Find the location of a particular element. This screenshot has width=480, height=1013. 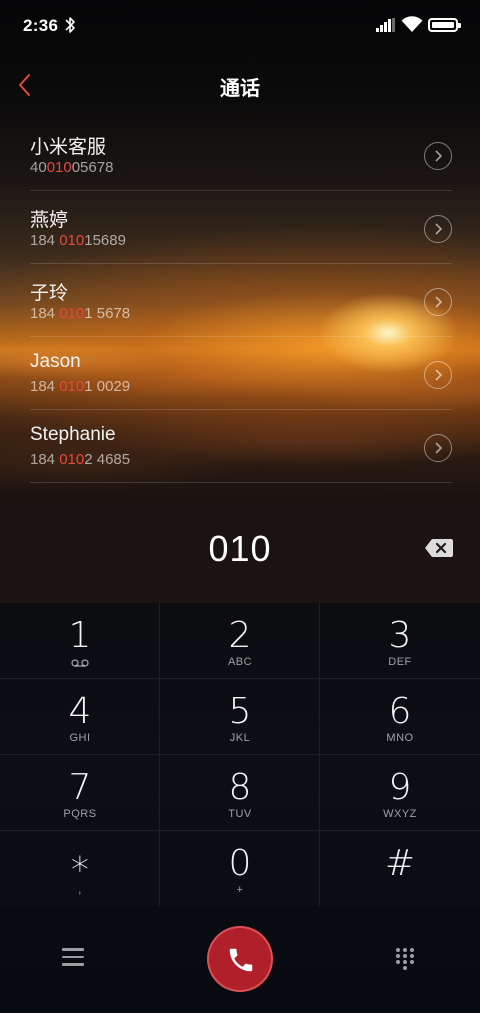

backspace-icon is located at coordinates (439, 548).